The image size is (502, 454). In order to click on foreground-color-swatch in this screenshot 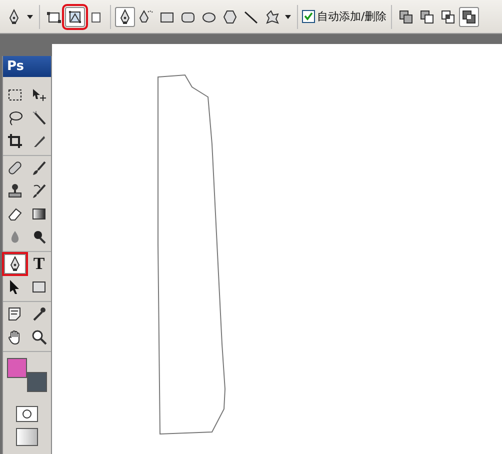, I will do `click(17, 368)`.